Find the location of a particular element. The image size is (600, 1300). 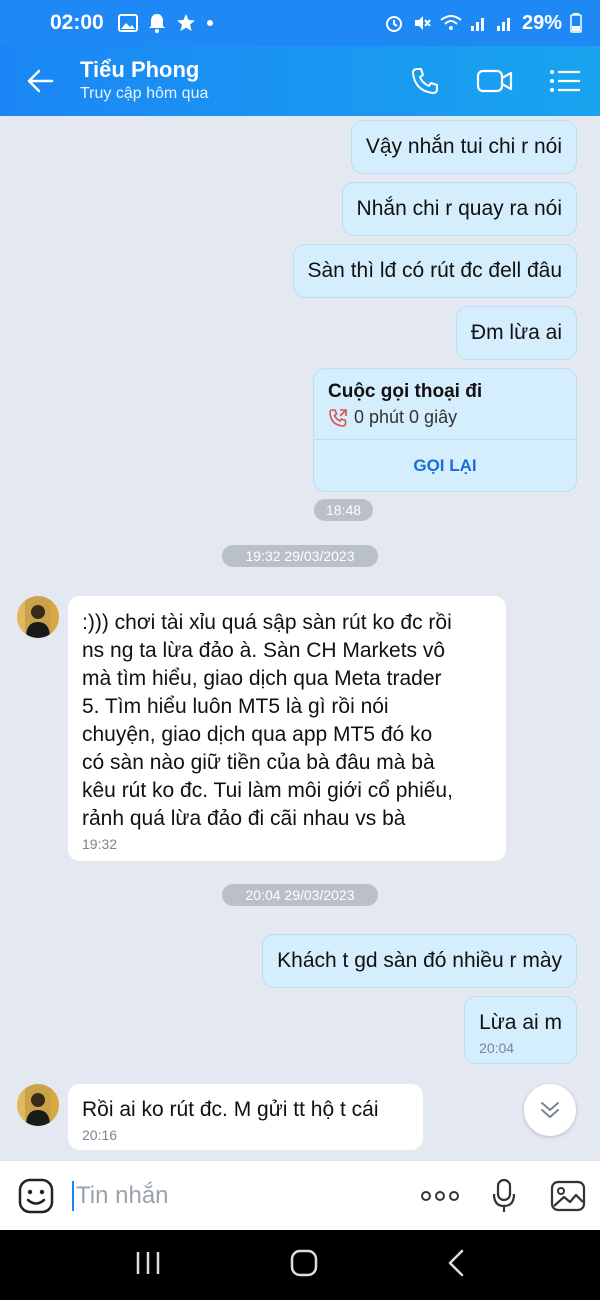

message-text: Rồi ai ko rút đc. M gửi tt hộ t cái is located at coordinates (230, 1109).